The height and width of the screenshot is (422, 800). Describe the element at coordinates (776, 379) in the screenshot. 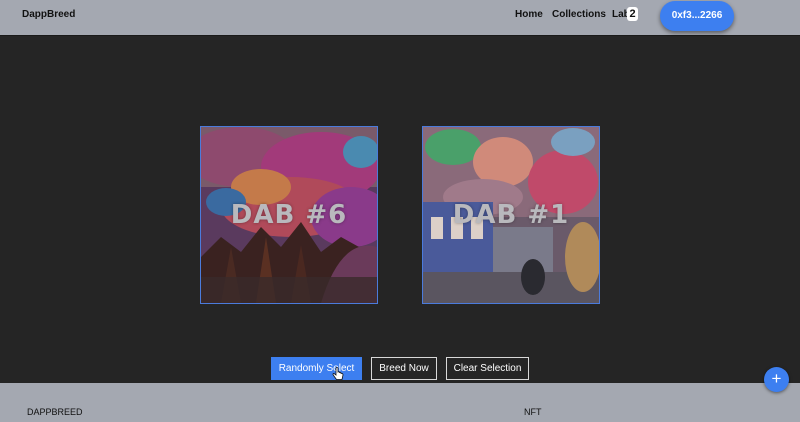

I see `add-floating-button: +` at that location.